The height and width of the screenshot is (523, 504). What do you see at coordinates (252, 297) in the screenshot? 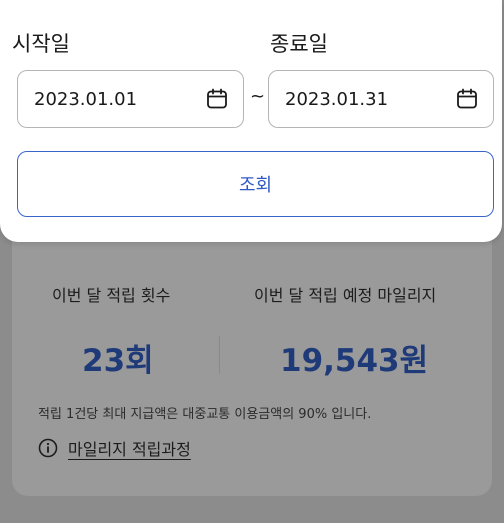
I see `summary-labels: 이번 달 적립 횟수 이번 달 적립 예정 마일리지` at bounding box center [252, 297].